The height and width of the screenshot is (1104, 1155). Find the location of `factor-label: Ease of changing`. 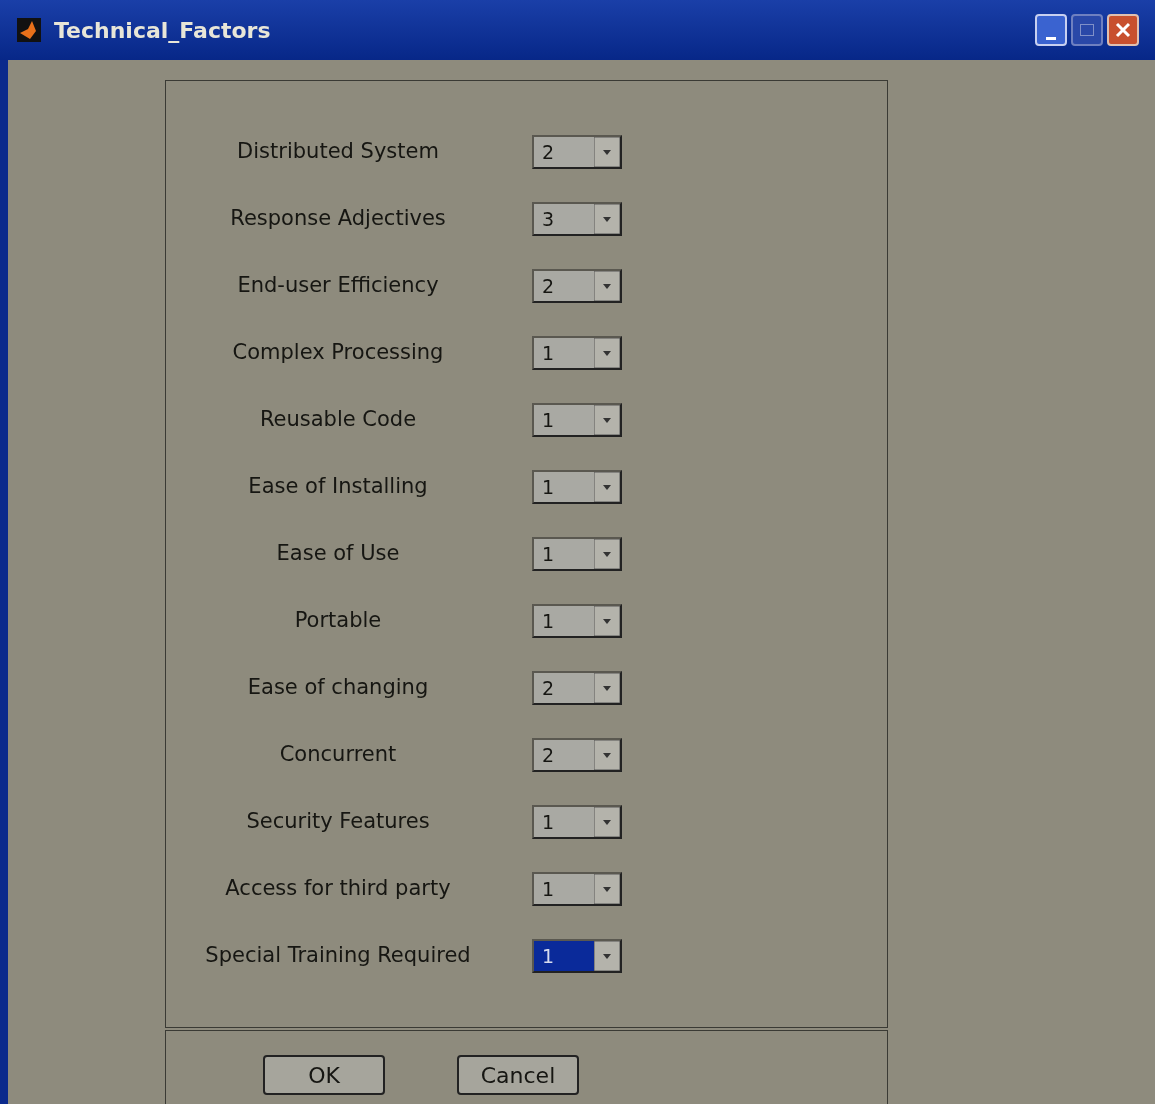

factor-label: Ease of changing is located at coordinates (338, 688).